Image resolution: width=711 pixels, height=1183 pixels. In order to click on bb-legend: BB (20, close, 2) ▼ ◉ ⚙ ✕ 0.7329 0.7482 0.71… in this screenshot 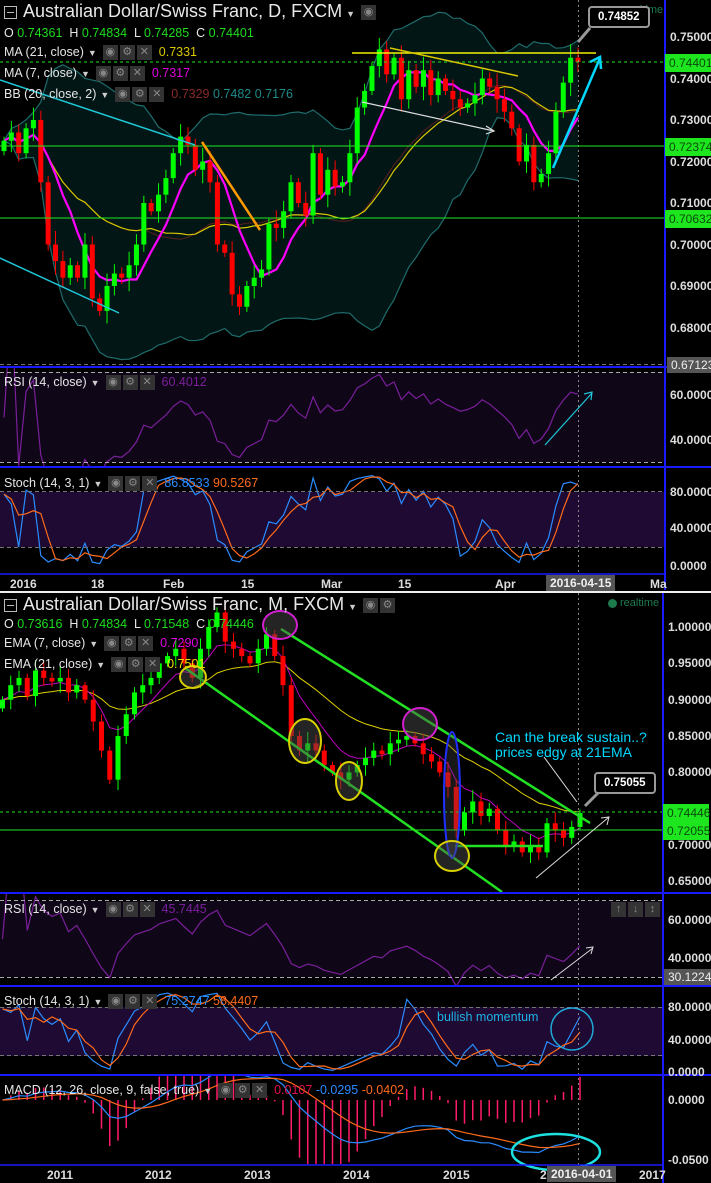, I will do `click(148, 95)`.